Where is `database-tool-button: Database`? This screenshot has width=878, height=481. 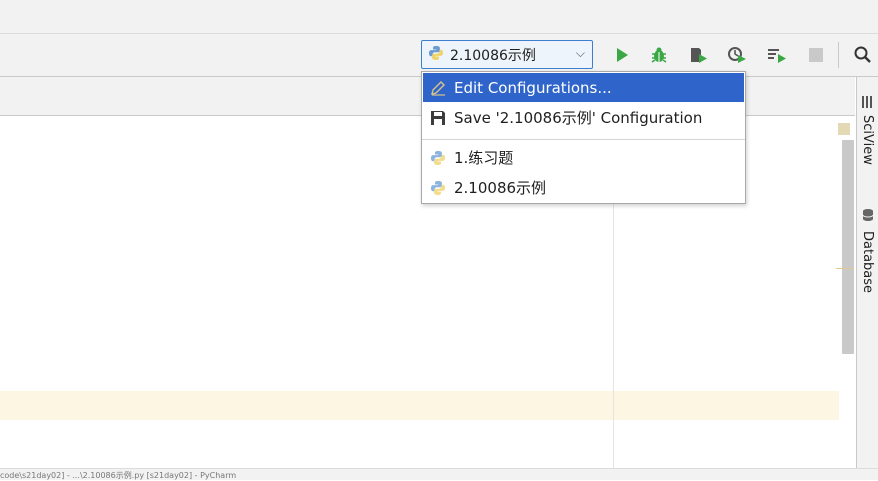 database-tool-button: Database is located at coordinates (867, 262).